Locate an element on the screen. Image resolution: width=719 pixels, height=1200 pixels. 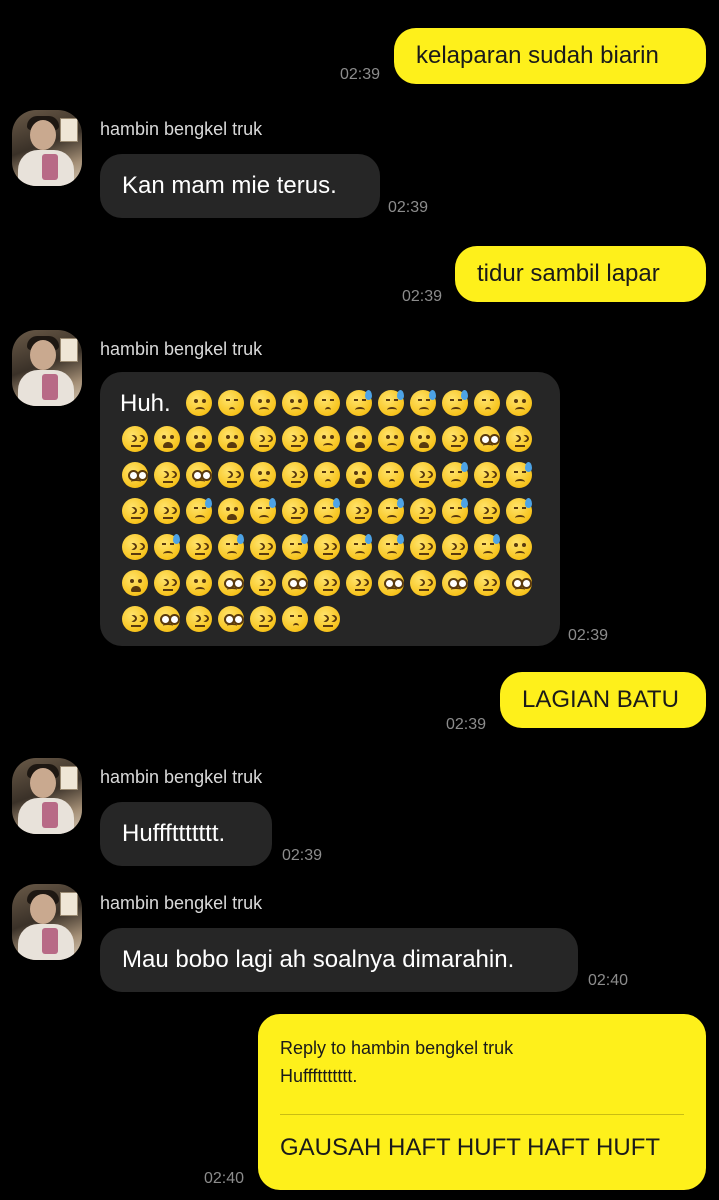
message-bubble: tidur sambil lapar is located at coordinates (580, 274).